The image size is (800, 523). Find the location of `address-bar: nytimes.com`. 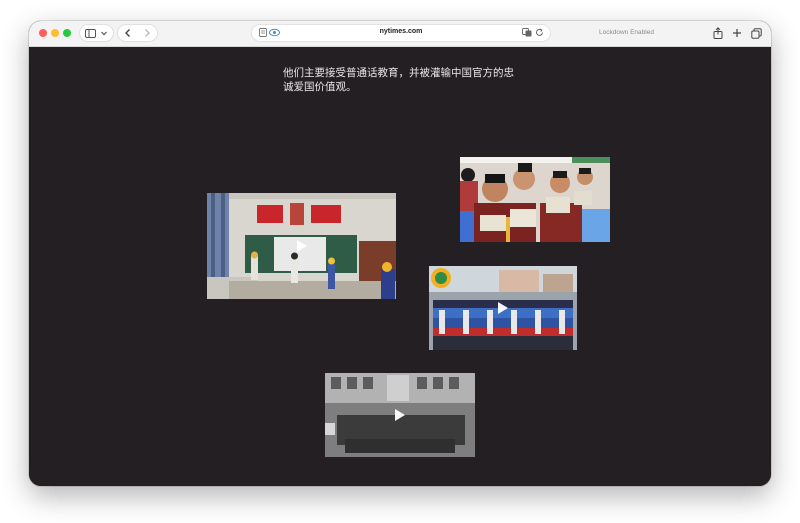

address-bar: nytimes.com is located at coordinates (401, 33).